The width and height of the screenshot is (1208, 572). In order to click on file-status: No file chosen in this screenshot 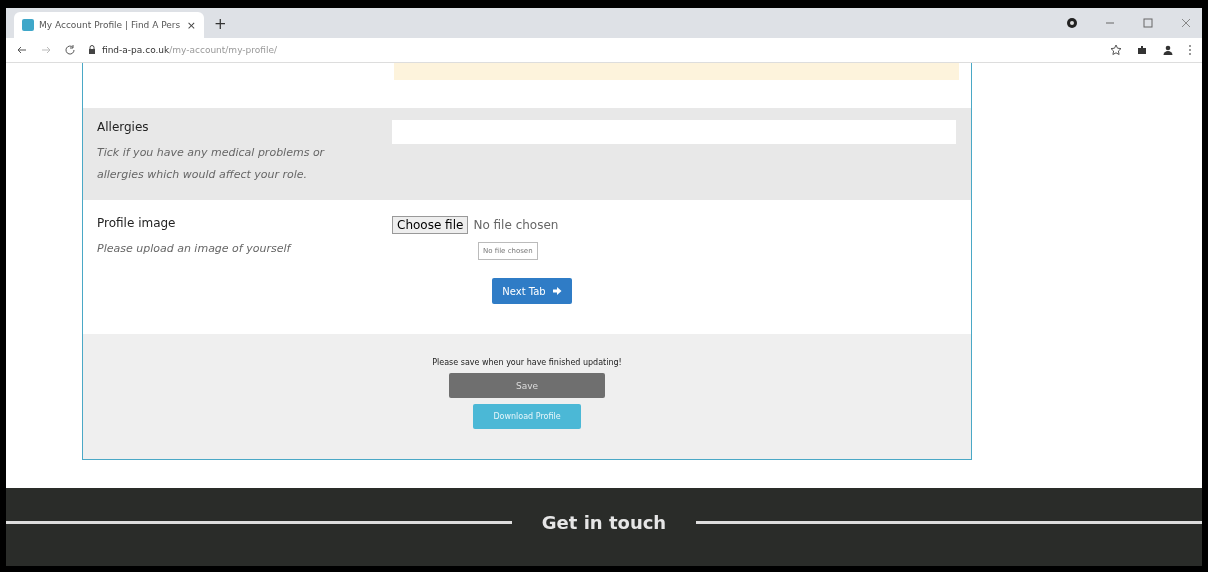, I will do `click(516, 225)`.